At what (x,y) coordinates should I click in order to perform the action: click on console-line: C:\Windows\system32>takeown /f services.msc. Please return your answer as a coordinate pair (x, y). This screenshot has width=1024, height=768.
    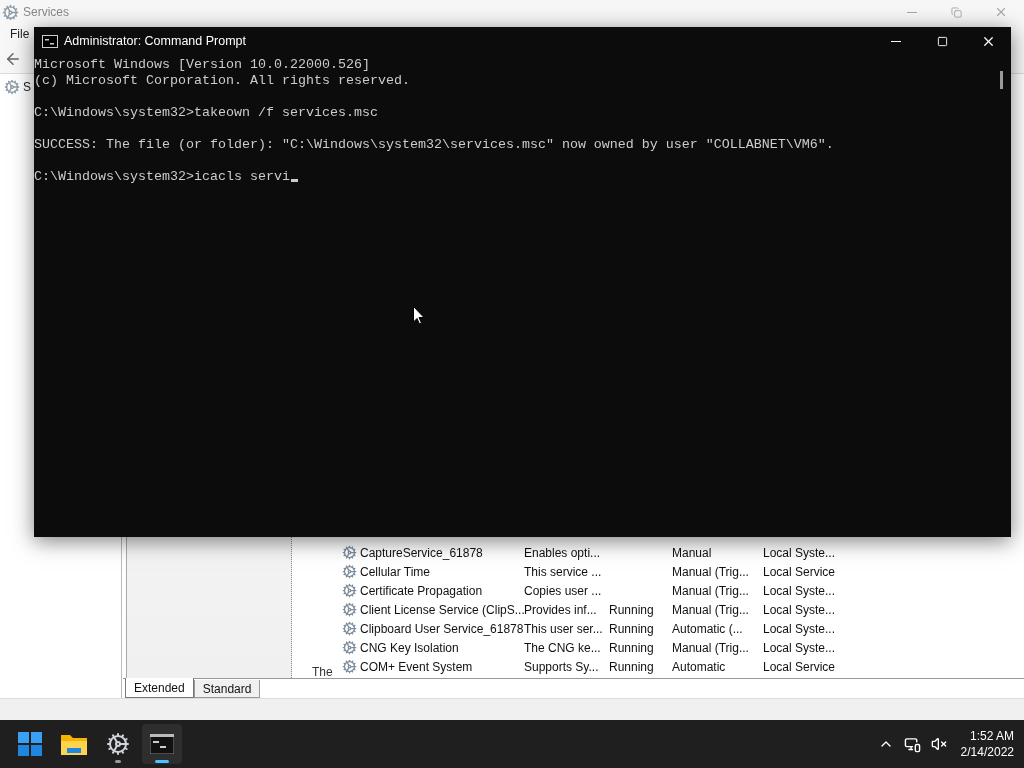
    Looking at the image, I should click on (206, 113).